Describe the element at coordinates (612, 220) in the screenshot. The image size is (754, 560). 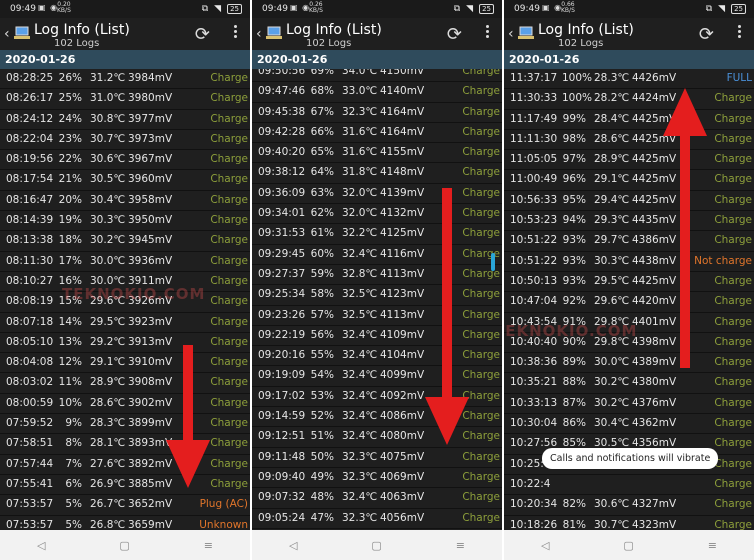
I see `temperature: 29.3℃` at that location.